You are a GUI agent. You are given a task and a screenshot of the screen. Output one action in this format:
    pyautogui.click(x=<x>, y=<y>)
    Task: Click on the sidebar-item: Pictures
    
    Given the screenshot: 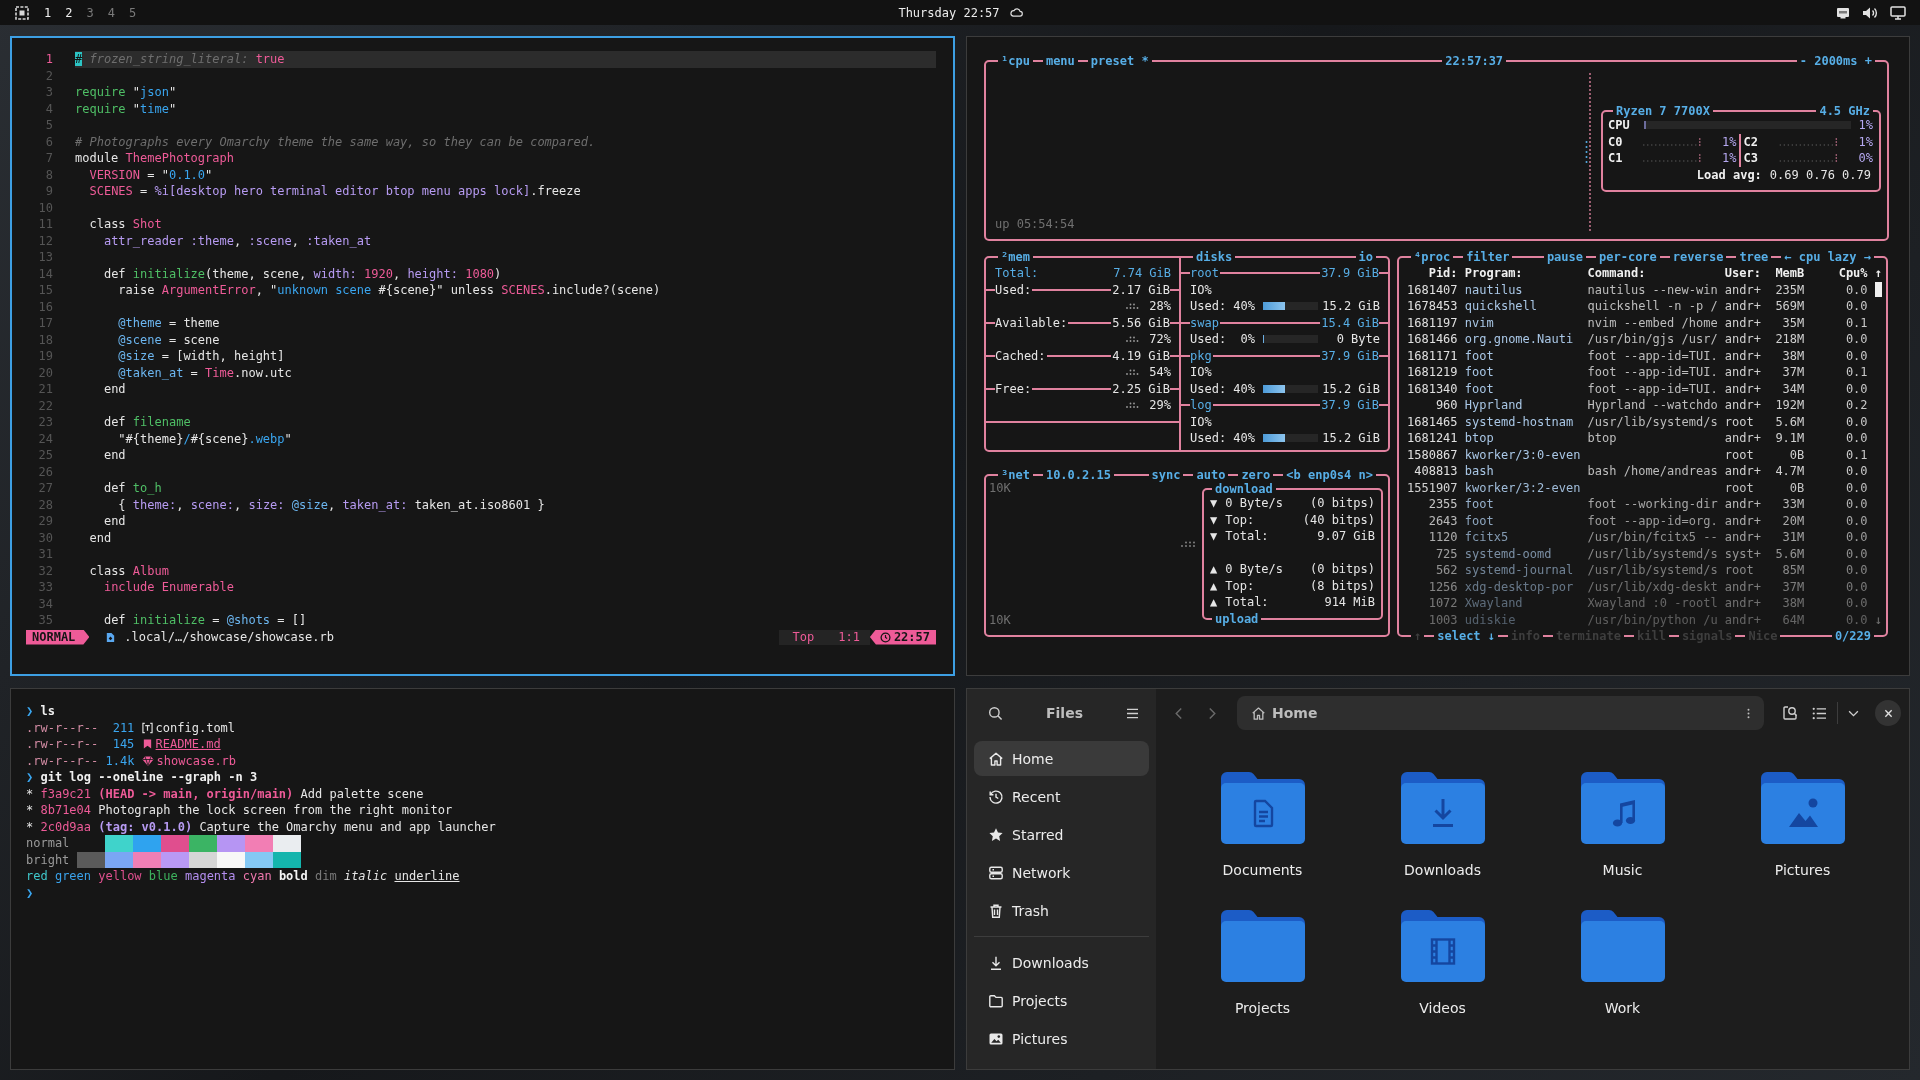 What is the action you would take?
    pyautogui.click(x=1061, y=1038)
    